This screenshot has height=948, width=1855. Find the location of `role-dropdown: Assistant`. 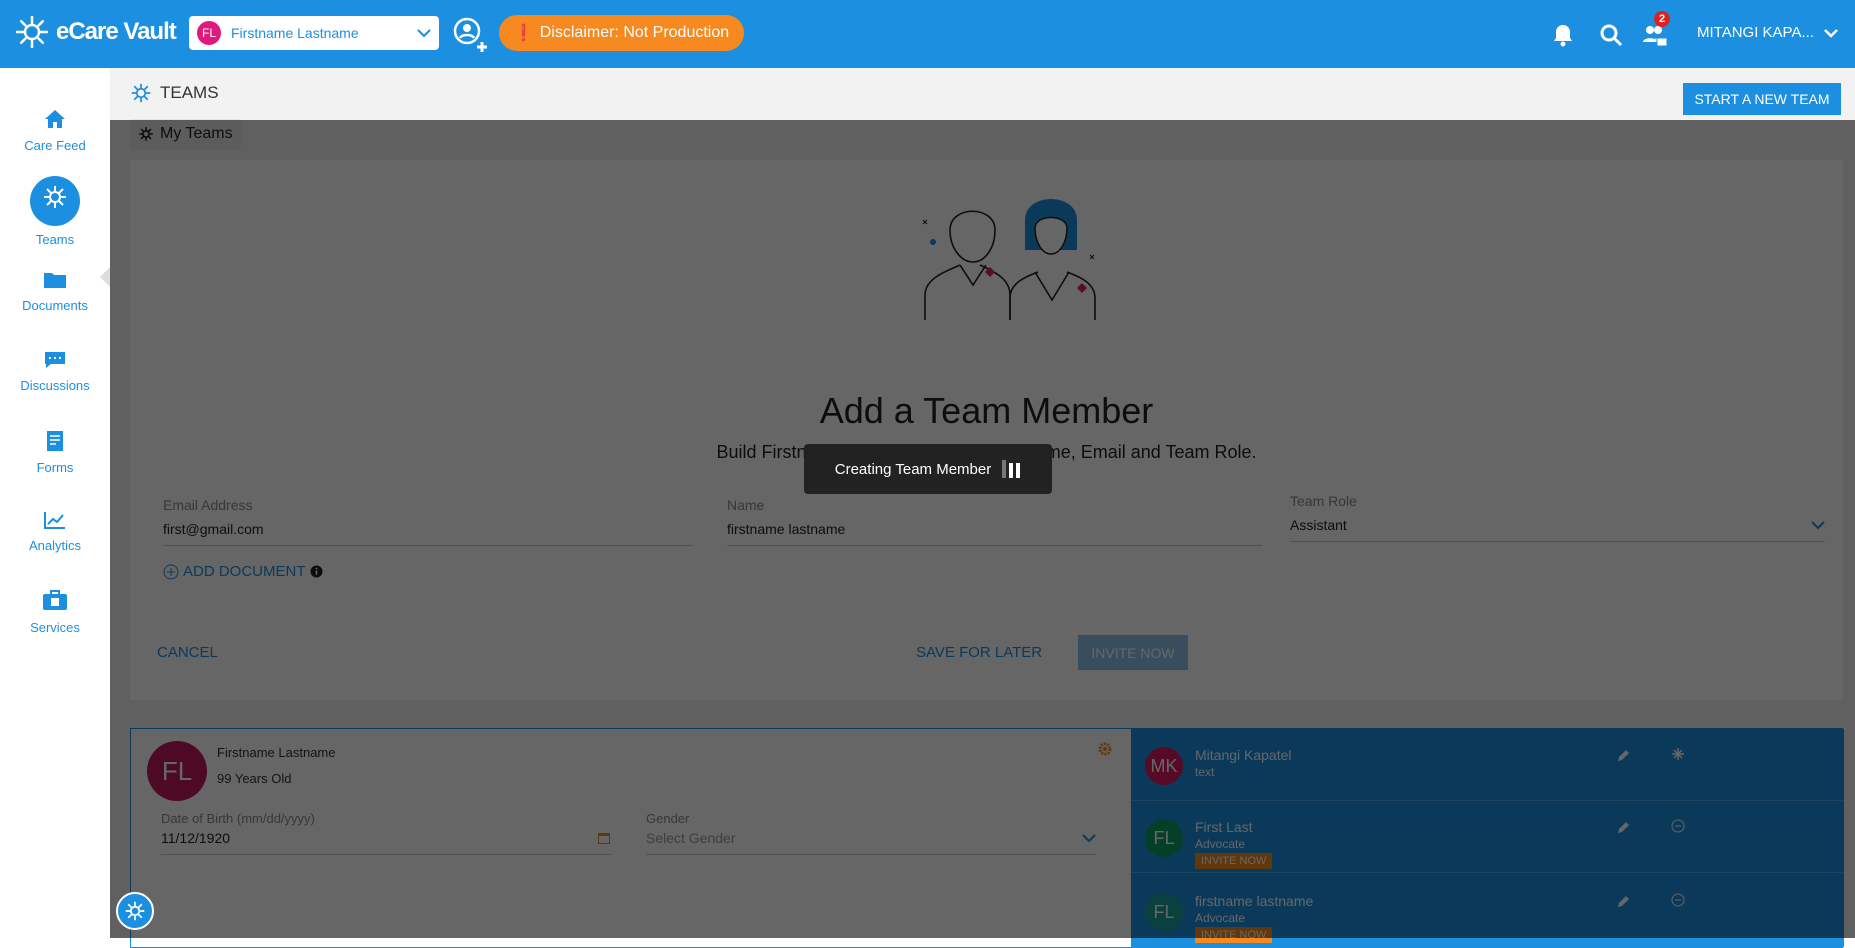

role-dropdown: Assistant is located at coordinates (1557, 529).